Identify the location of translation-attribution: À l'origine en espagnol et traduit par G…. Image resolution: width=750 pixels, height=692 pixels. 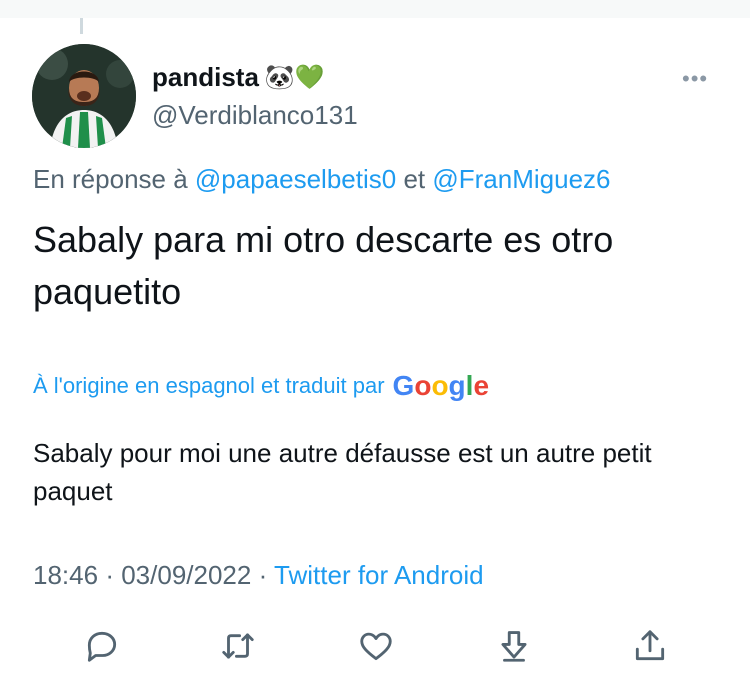
(261, 386).